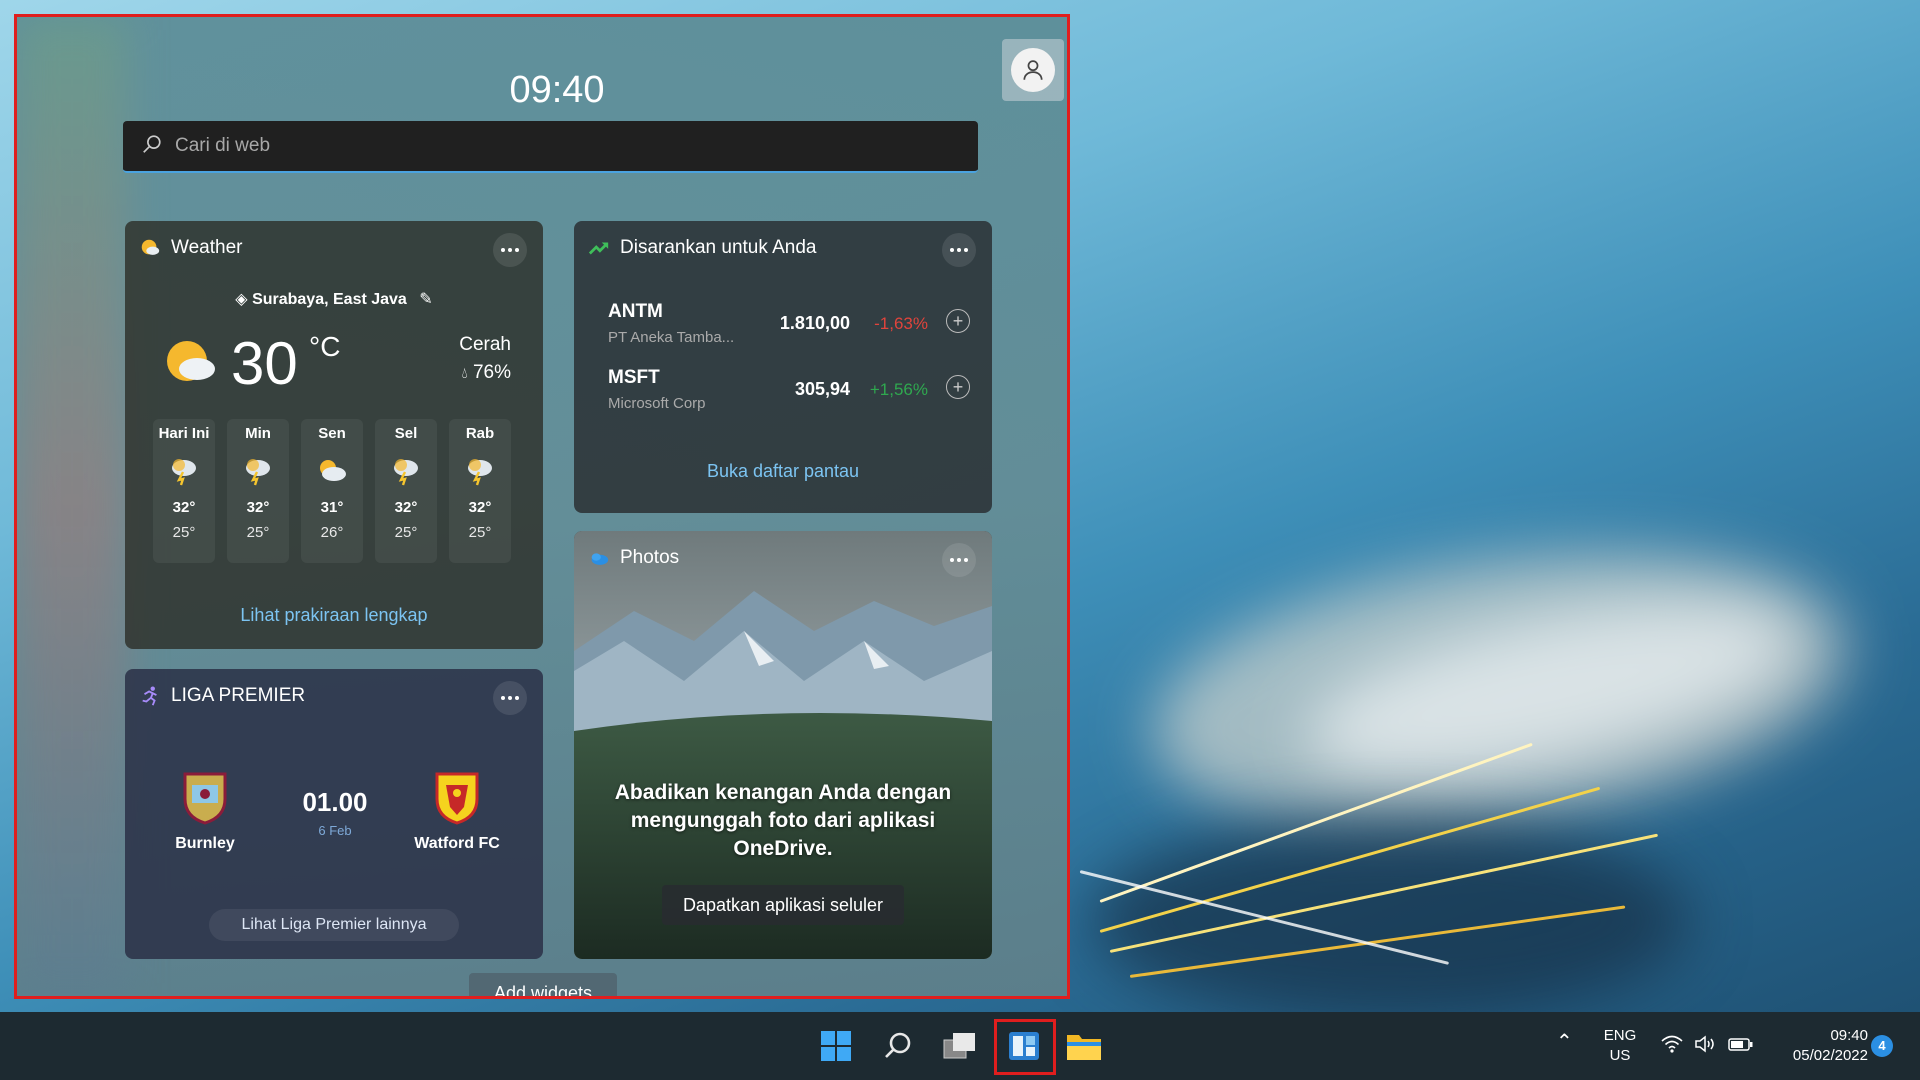 The width and height of the screenshot is (1920, 1080). I want to click on edit-location-icon: ✎, so click(425, 299).